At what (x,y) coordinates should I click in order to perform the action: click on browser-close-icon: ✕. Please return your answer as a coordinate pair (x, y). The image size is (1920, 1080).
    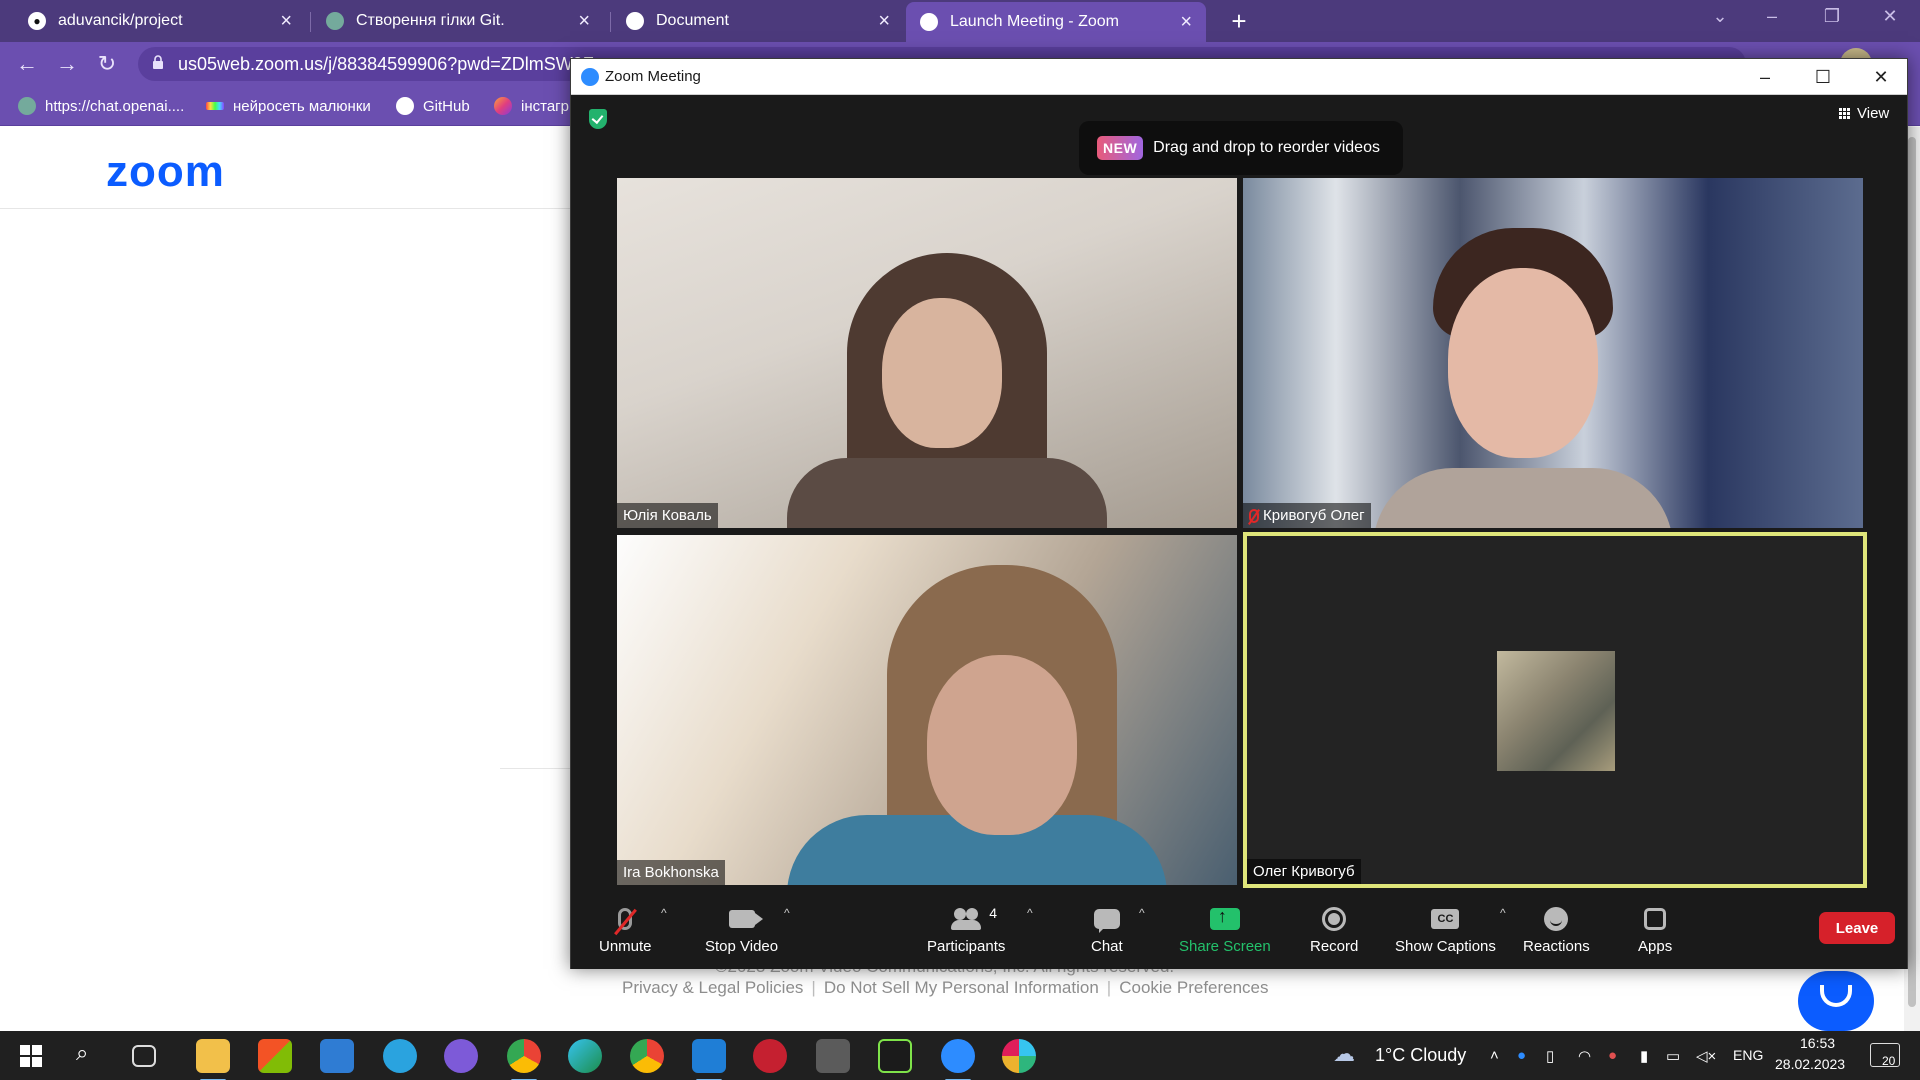
    Looking at the image, I should click on (1890, 16).